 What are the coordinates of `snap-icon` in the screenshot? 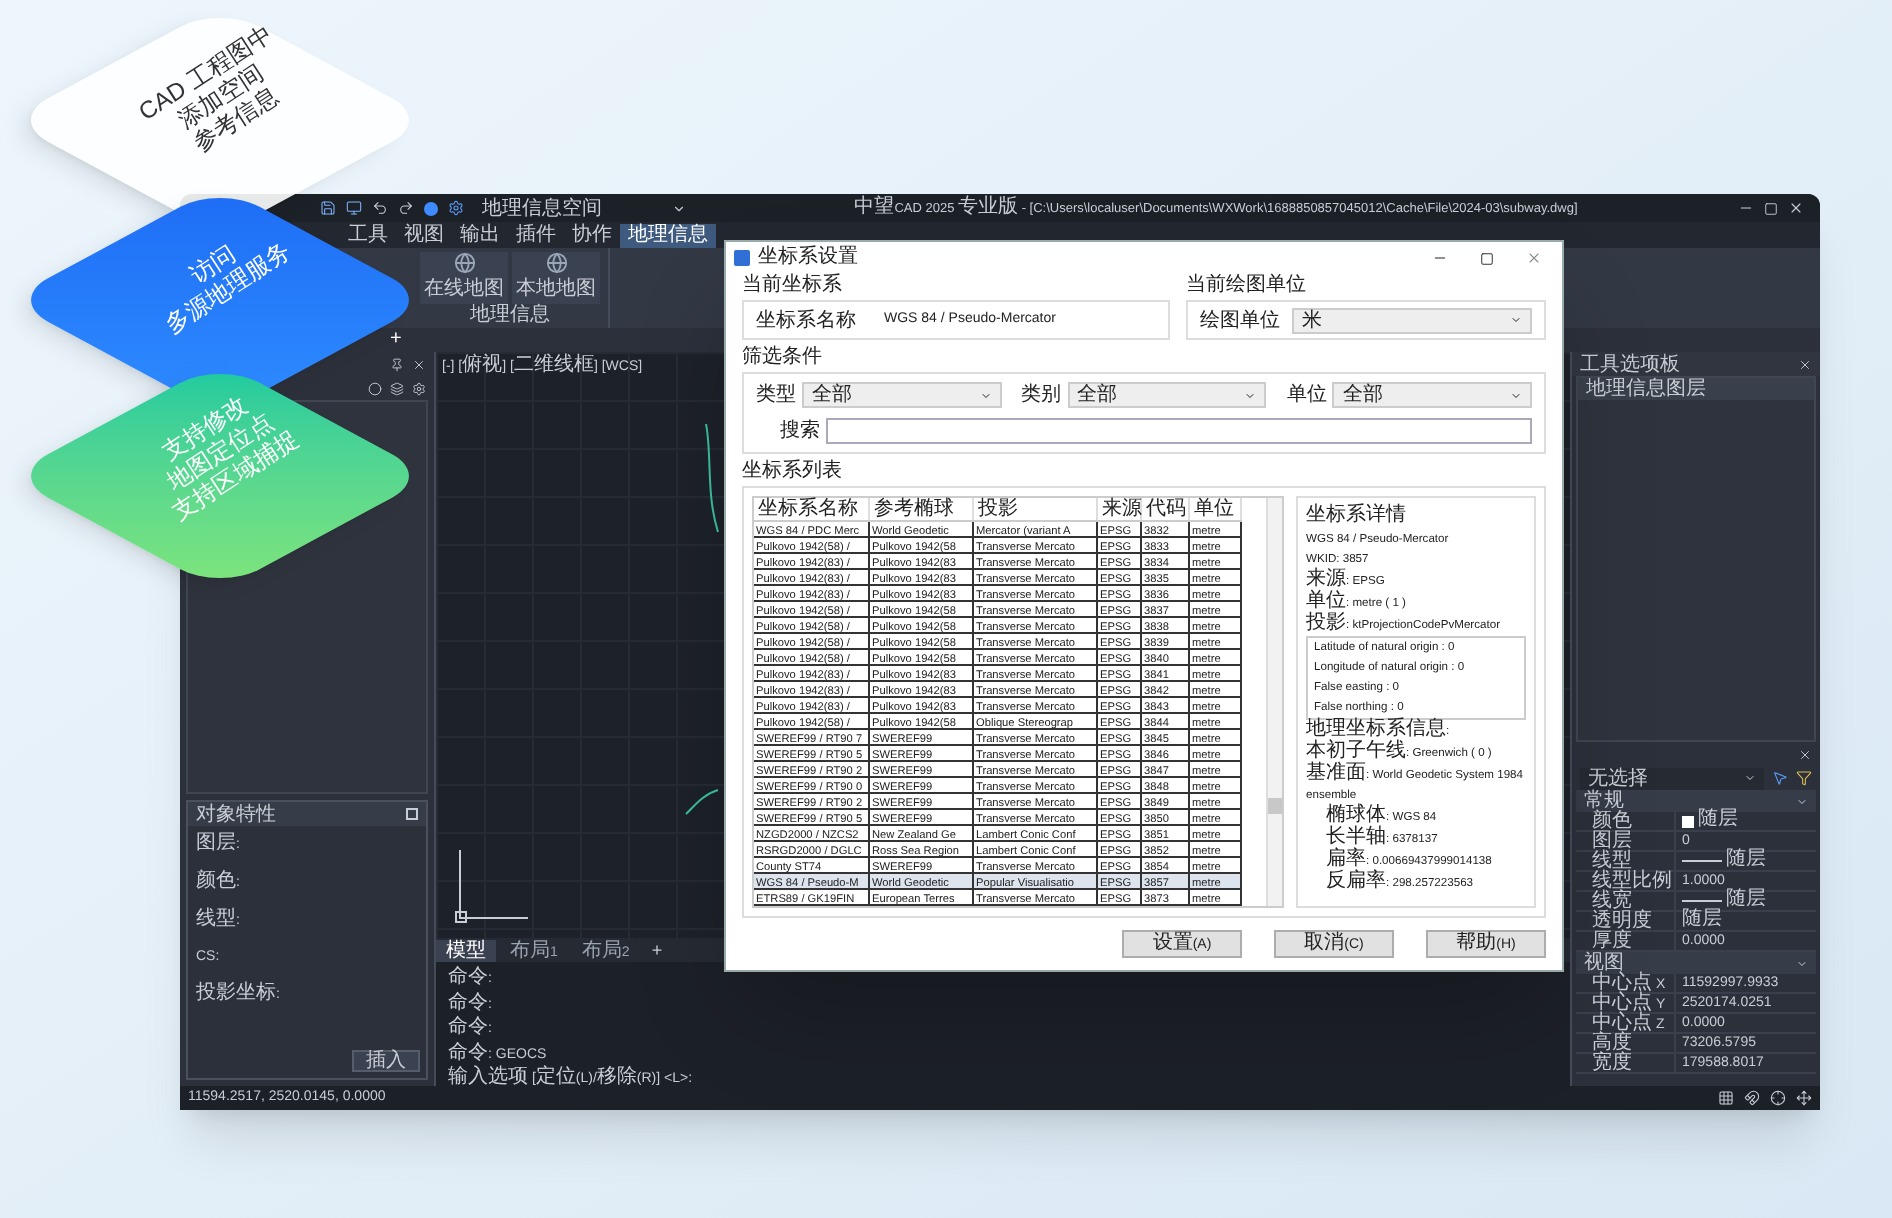 It's located at (1752, 1098).